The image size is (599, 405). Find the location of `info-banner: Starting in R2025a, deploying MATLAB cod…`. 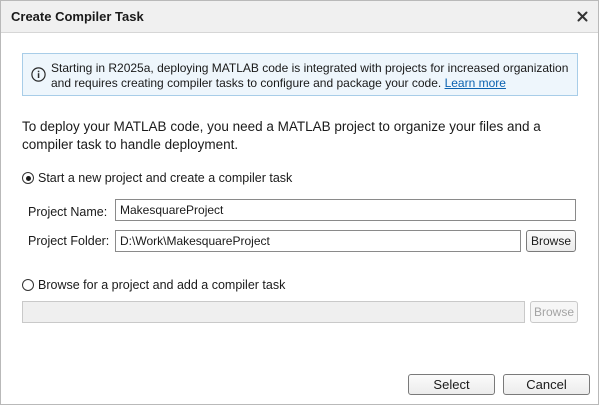

info-banner: Starting in R2025a, deploying MATLAB cod… is located at coordinates (300, 74).